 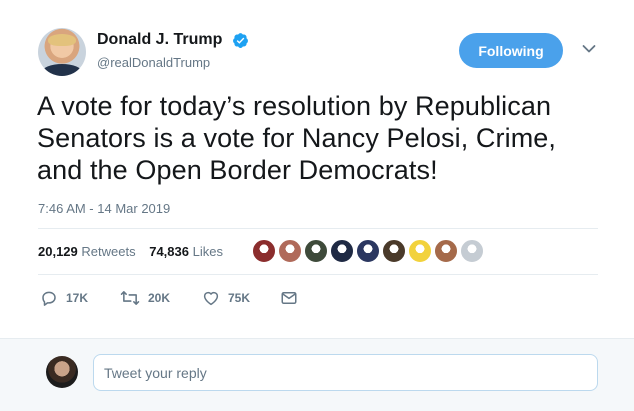 What do you see at coordinates (173, 50) in the screenshot?
I see `author-info: Donald J. Trump @realDonaldTrump` at bounding box center [173, 50].